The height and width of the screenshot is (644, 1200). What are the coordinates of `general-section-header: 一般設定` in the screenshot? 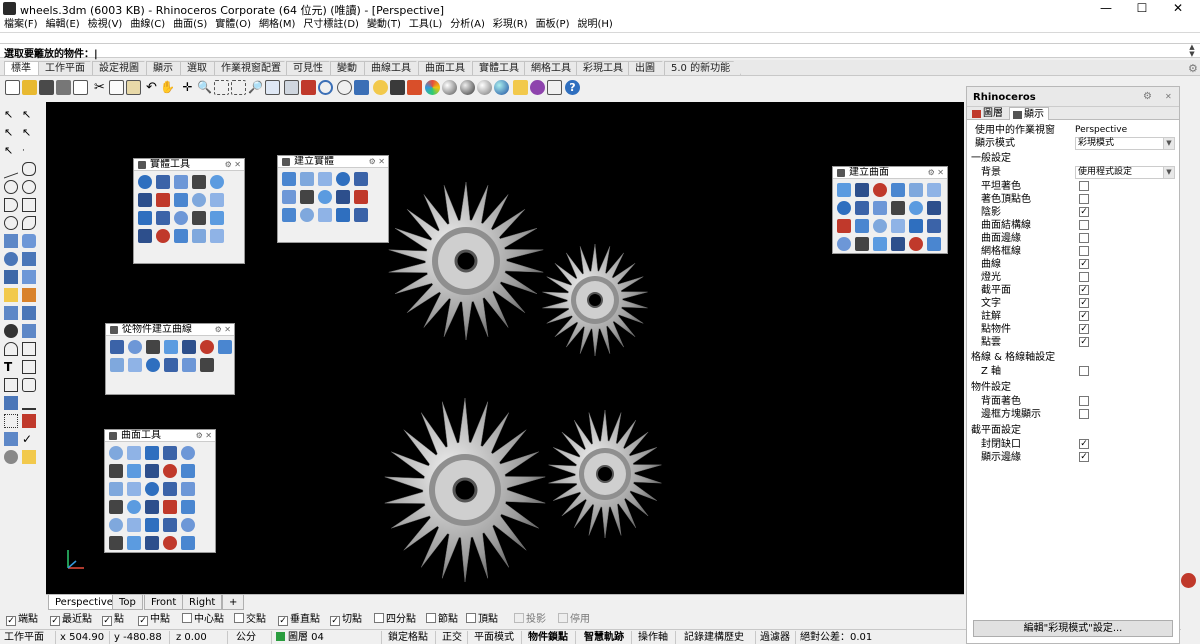 It's located at (1073, 158).